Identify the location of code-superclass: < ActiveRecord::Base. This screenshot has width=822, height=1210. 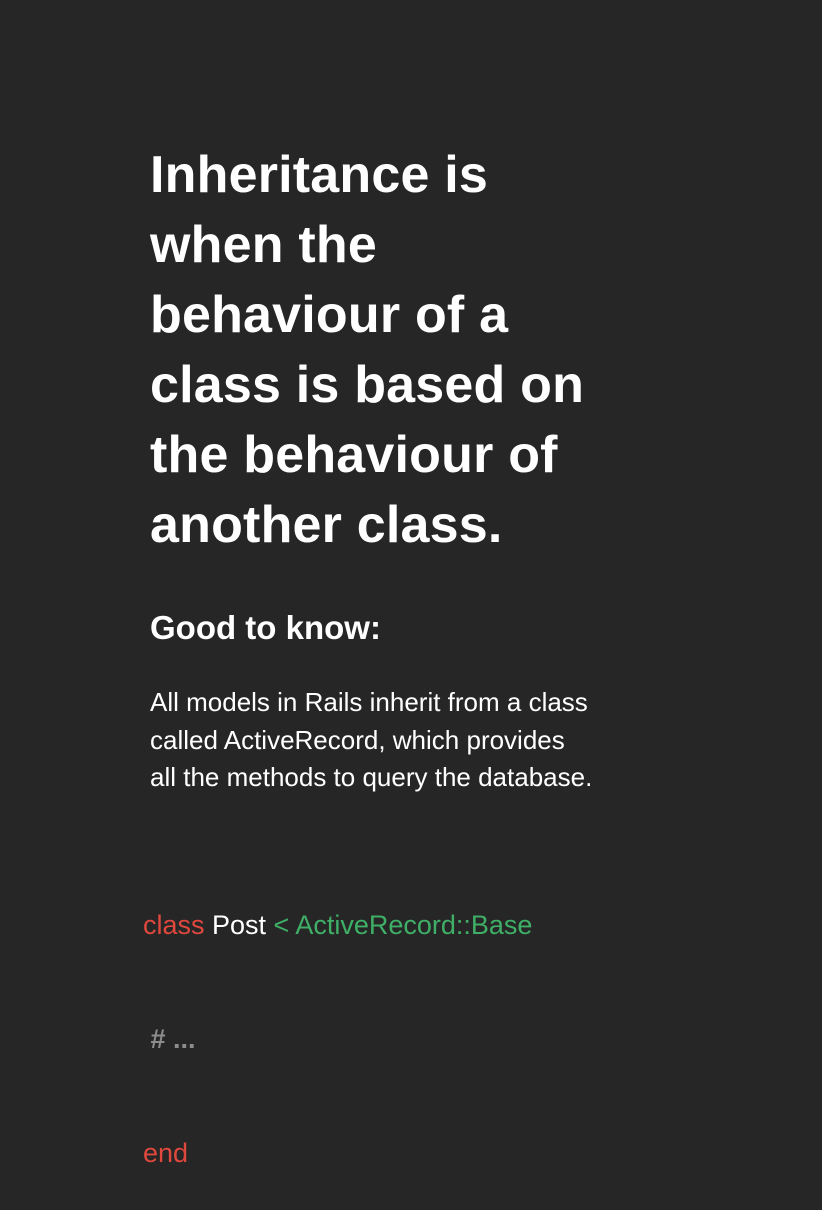
(399, 925).